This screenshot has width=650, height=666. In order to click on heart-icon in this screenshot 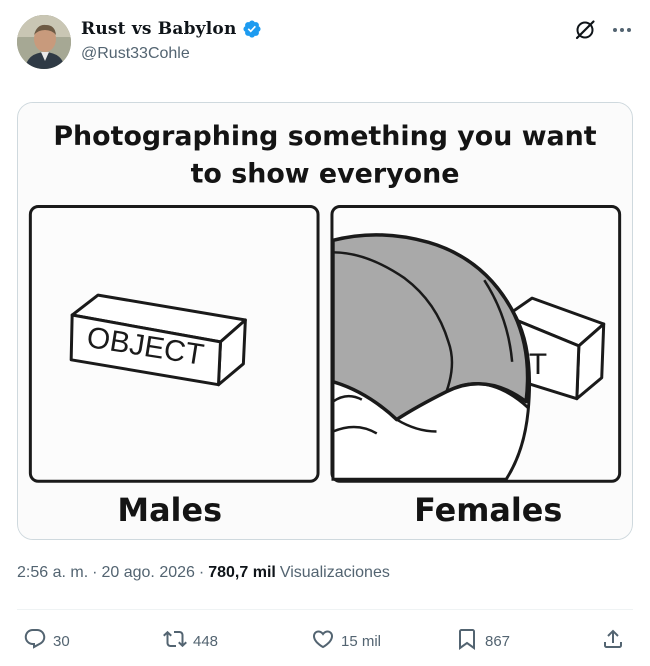, I will do `click(323, 641)`.